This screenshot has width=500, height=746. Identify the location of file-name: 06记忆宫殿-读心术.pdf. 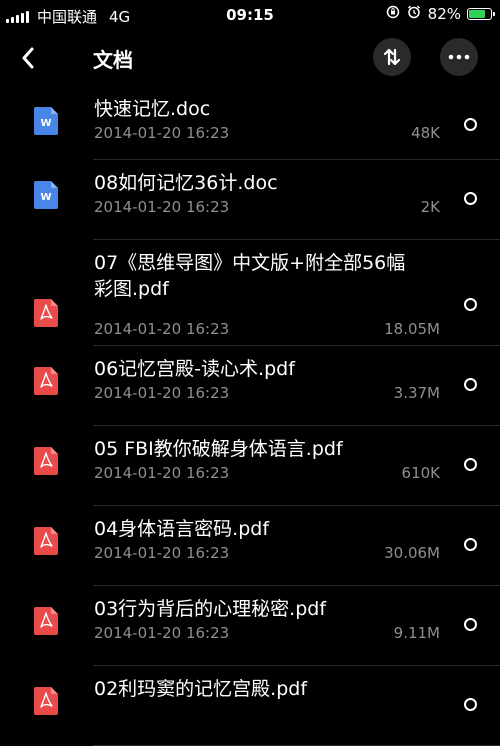
(194, 369).